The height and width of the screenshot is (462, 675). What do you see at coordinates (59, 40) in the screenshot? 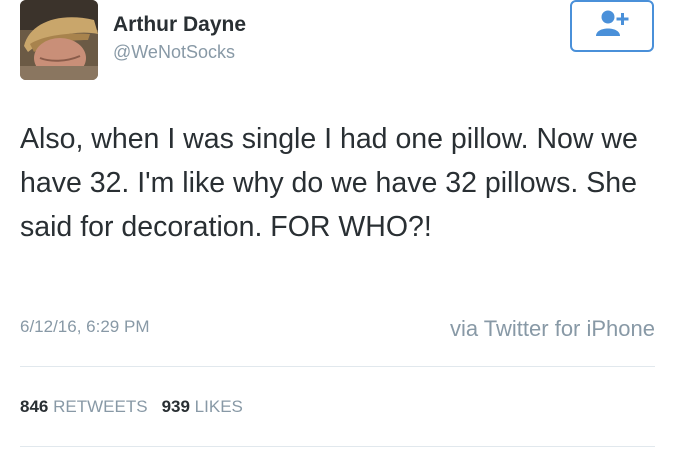
I see `avatar` at bounding box center [59, 40].